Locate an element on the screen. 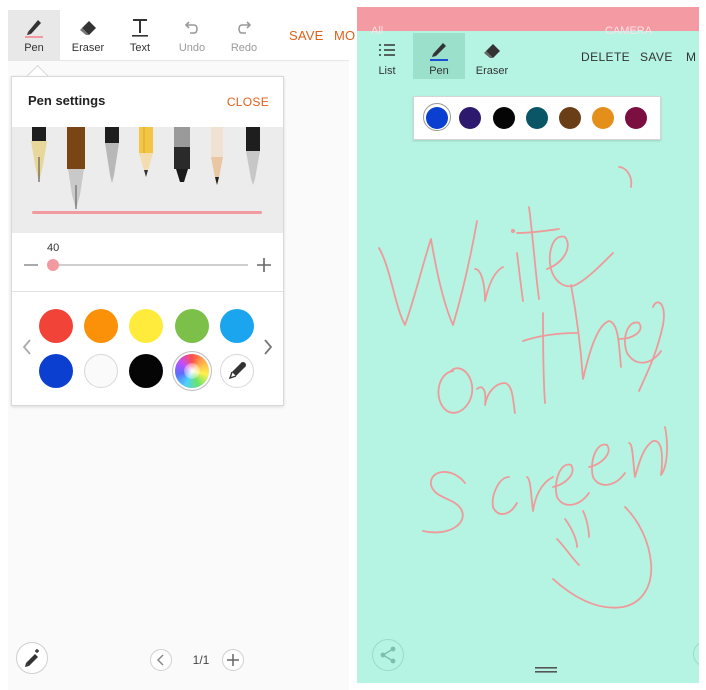 This screenshot has width=706, height=690. delete-button: DELETE is located at coordinates (605, 57).